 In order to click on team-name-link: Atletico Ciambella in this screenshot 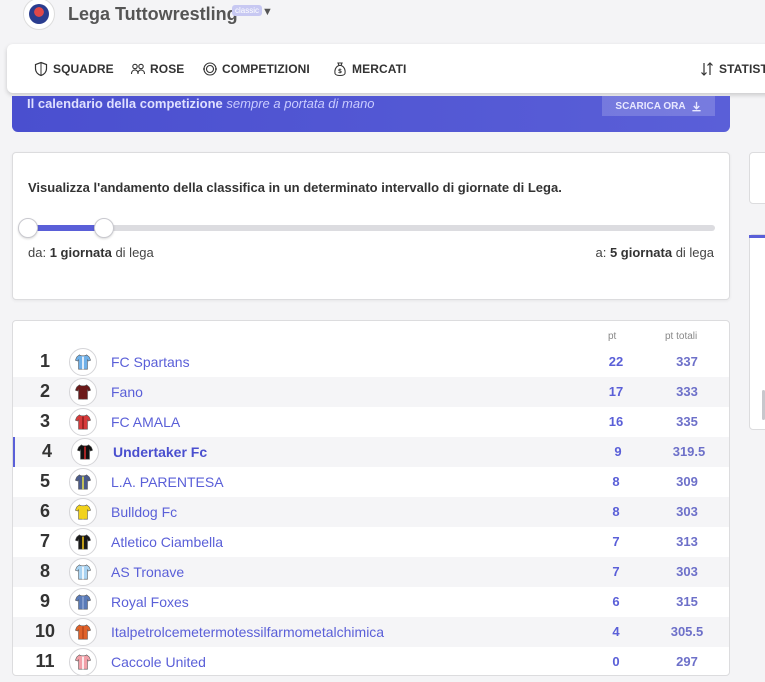, I will do `click(167, 542)`.